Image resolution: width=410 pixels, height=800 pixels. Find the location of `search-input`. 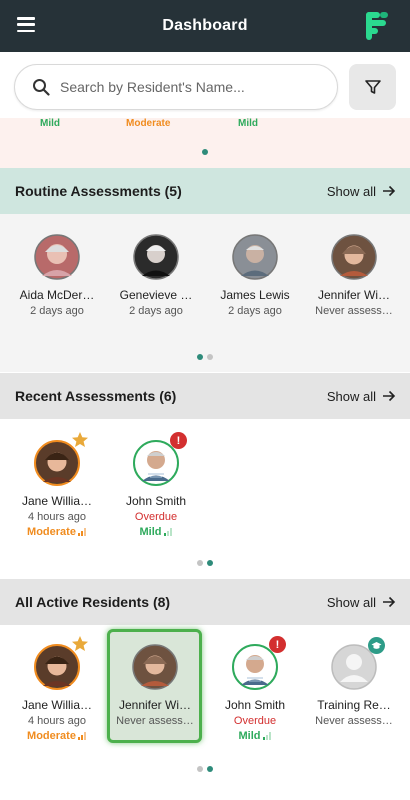

search-input is located at coordinates (185, 87).